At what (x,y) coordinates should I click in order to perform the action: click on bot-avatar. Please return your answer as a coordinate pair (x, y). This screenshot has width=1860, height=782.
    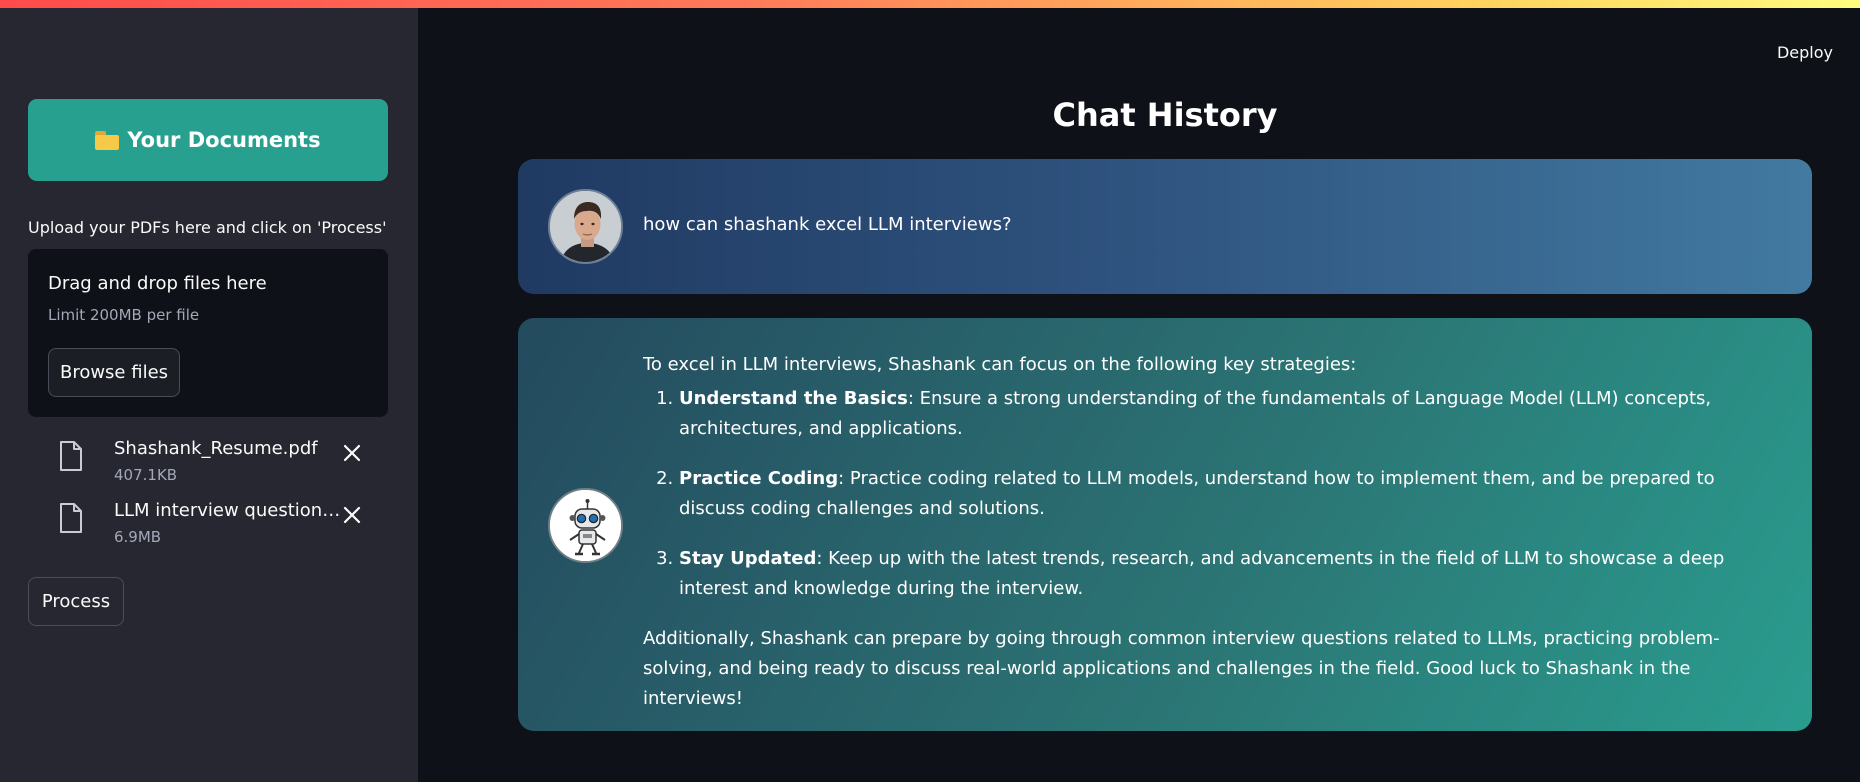
    Looking at the image, I should click on (585, 525).